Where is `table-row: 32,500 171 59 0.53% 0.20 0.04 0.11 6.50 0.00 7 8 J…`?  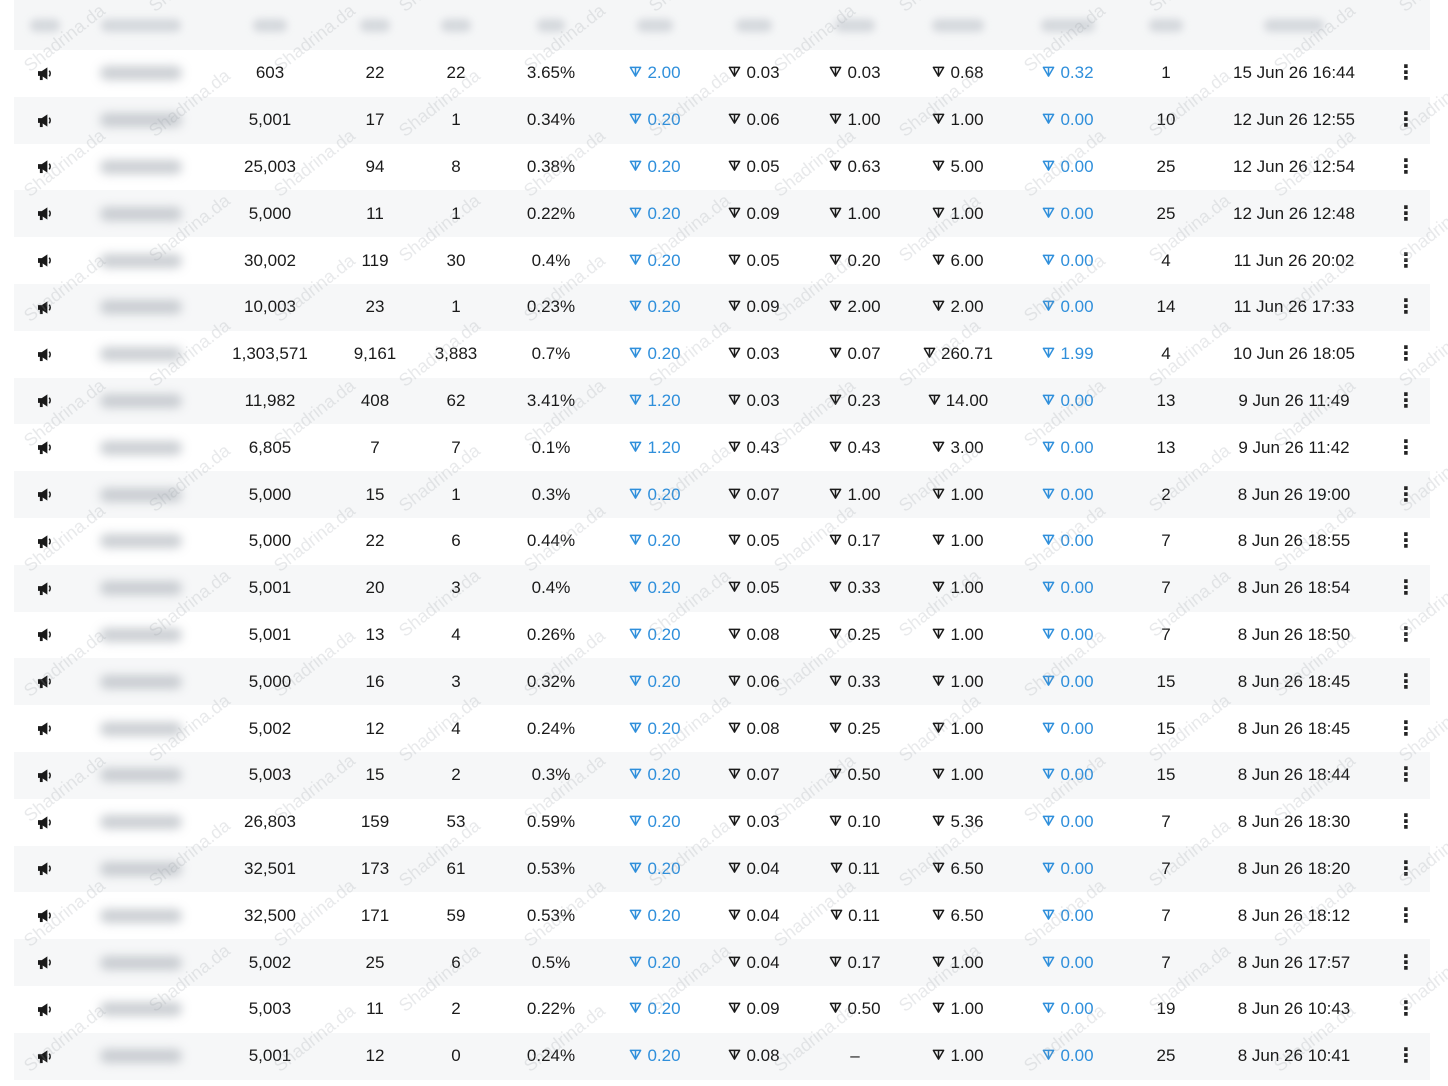 table-row: 32,500 171 59 0.53% 0.20 0.04 0.11 6.50 0.00 7 8 J… is located at coordinates (722, 915).